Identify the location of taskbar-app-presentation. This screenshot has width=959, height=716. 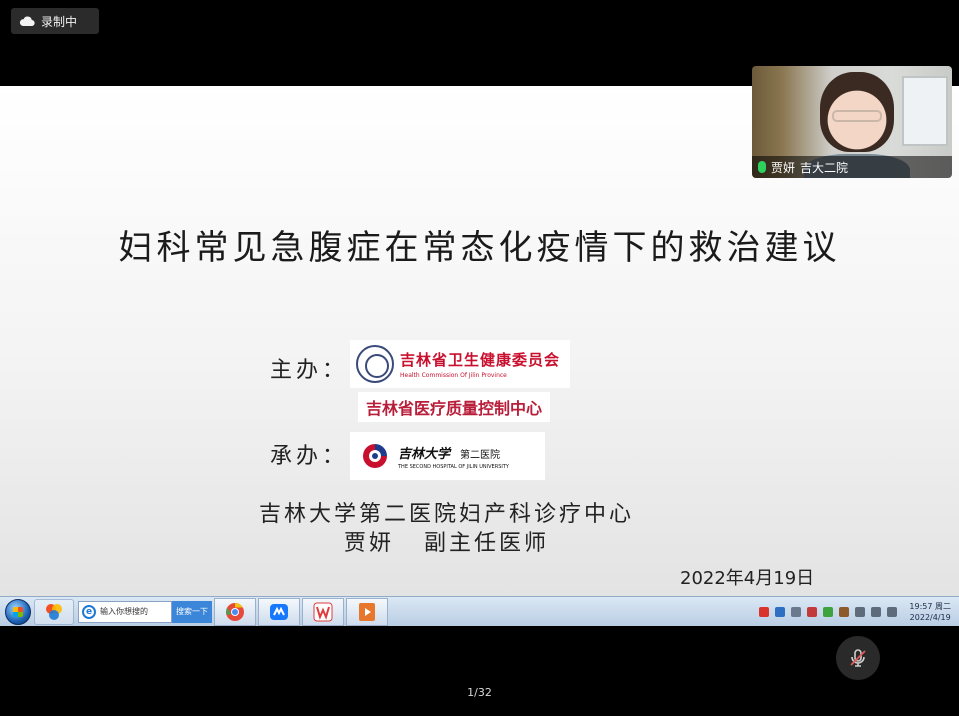
(367, 611).